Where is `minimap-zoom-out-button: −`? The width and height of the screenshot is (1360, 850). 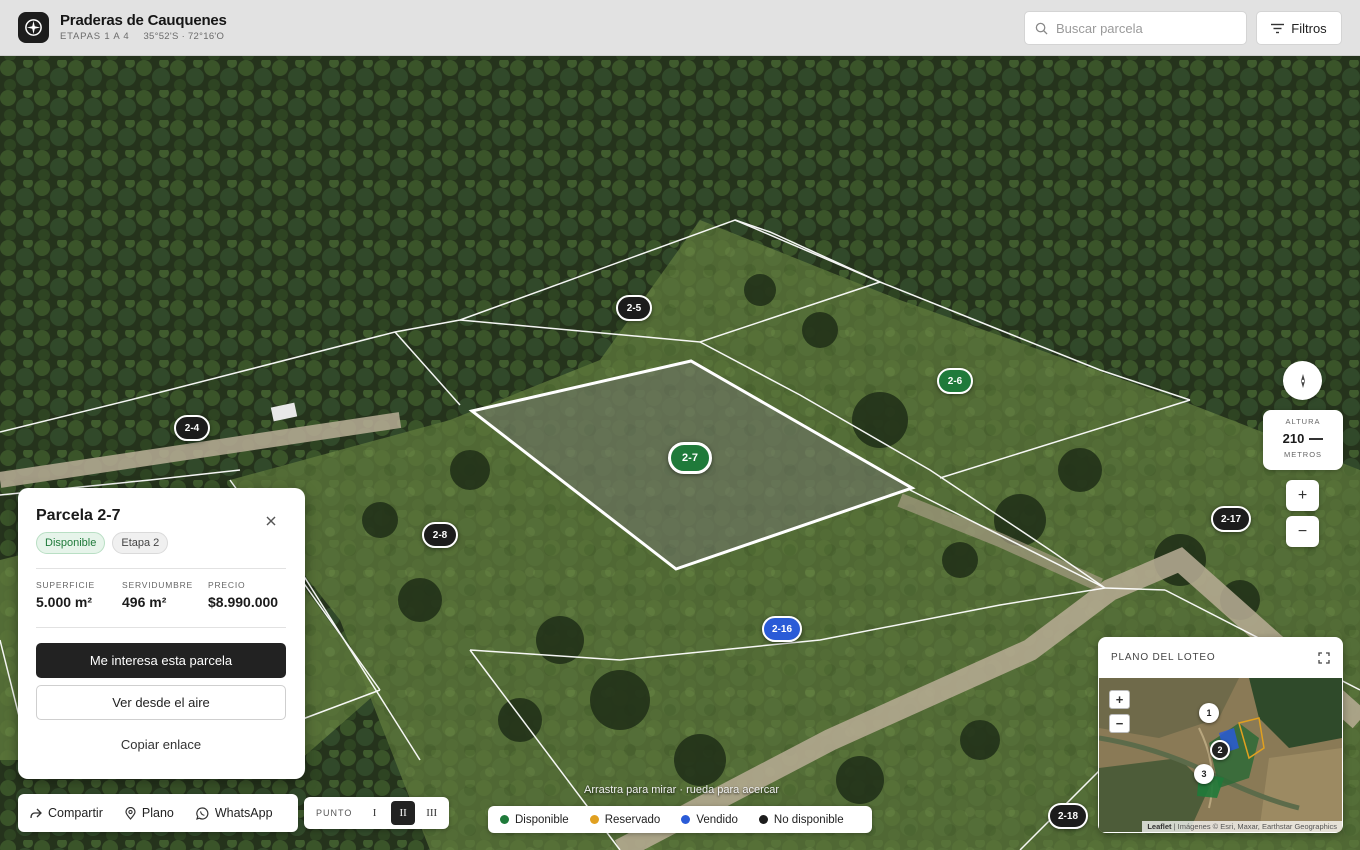
minimap-zoom-out-button: − is located at coordinates (1119, 723).